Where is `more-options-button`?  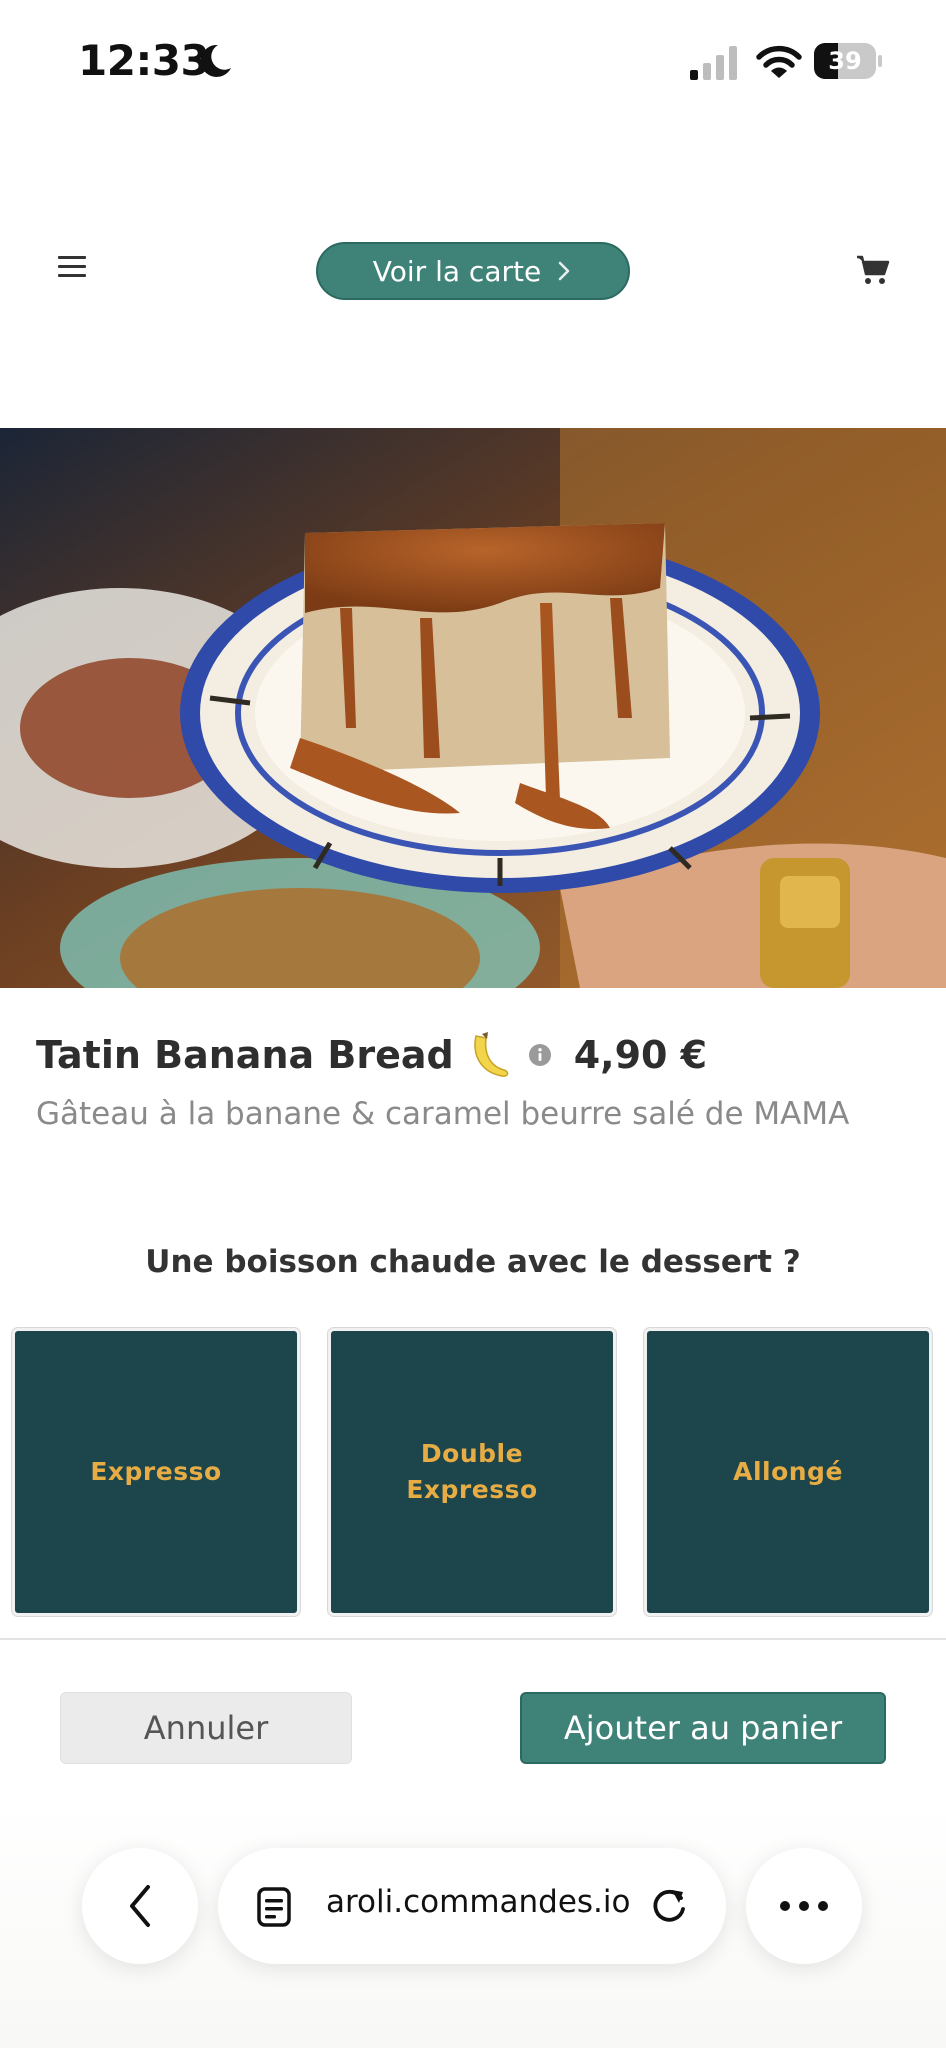 more-options-button is located at coordinates (804, 1906).